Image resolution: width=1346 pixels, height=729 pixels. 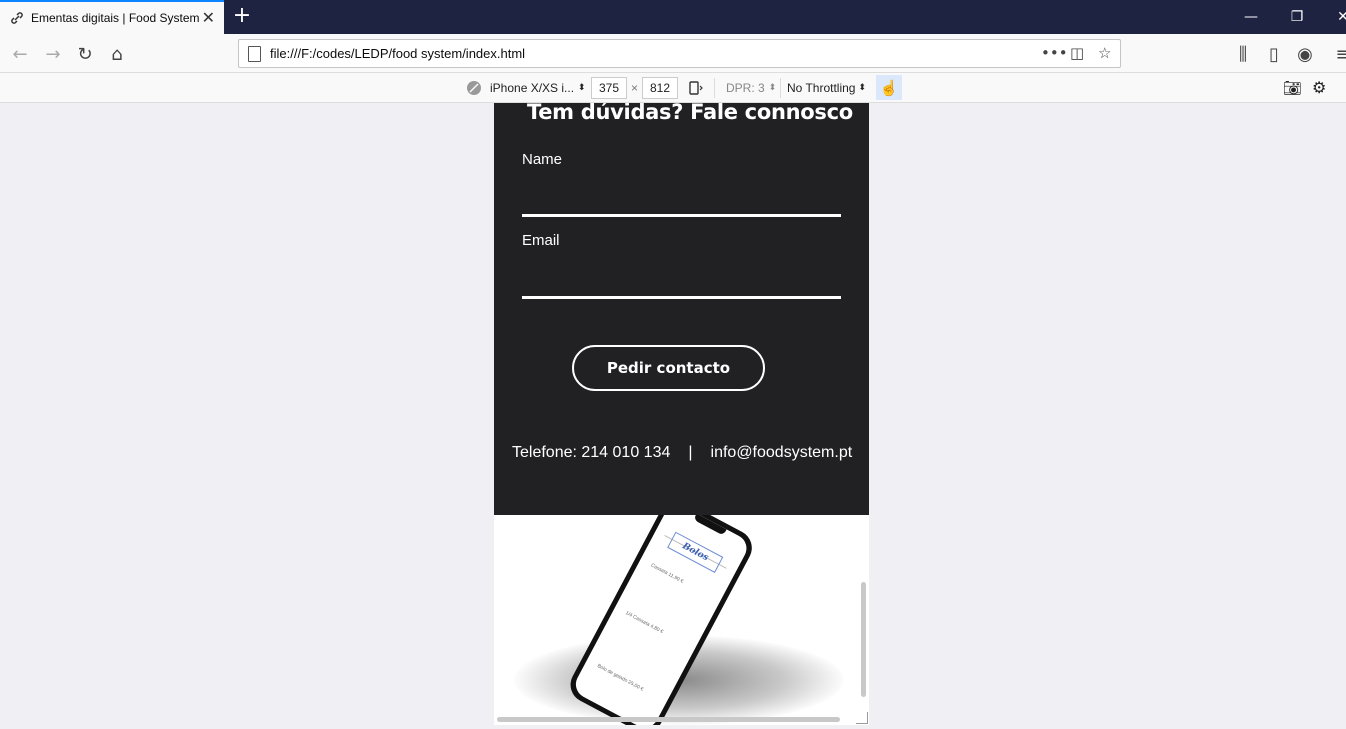 What do you see at coordinates (710, 525) in the screenshot?
I see `phone-notch` at bounding box center [710, 525].